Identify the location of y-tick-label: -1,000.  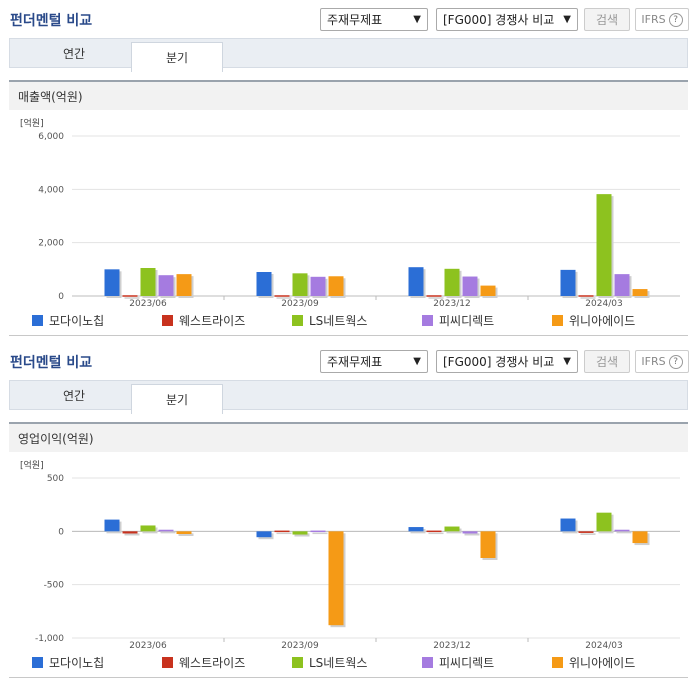
(49, 639).